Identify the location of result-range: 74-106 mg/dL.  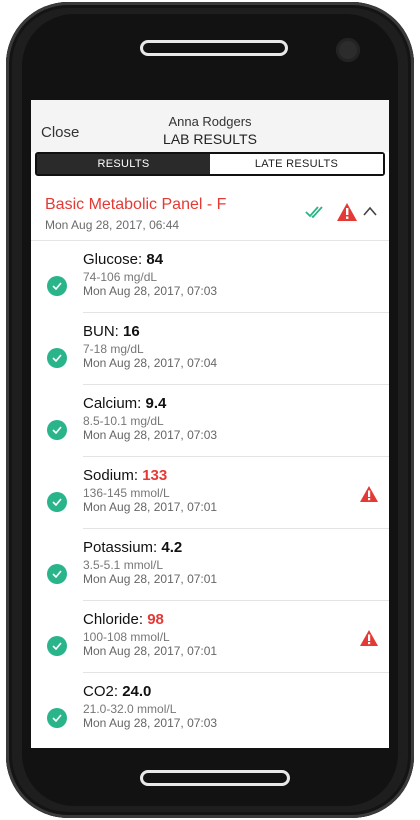
(120, 277).